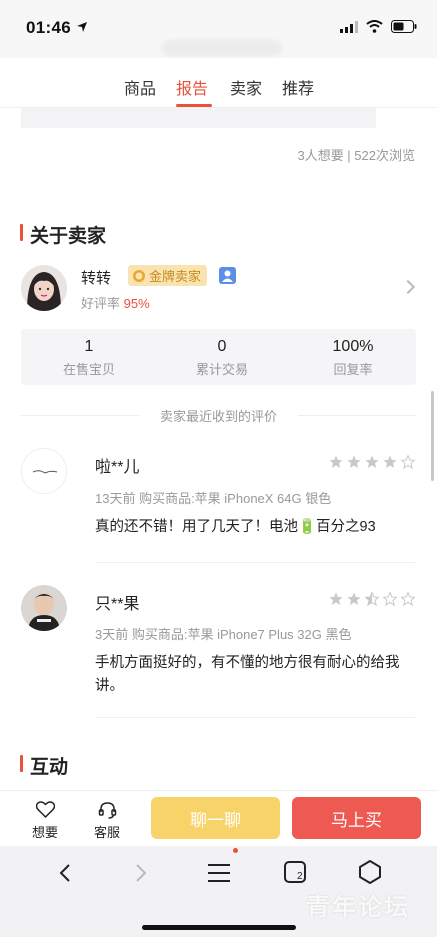  I want to click on status-time: 01:46, so click(48, 27).